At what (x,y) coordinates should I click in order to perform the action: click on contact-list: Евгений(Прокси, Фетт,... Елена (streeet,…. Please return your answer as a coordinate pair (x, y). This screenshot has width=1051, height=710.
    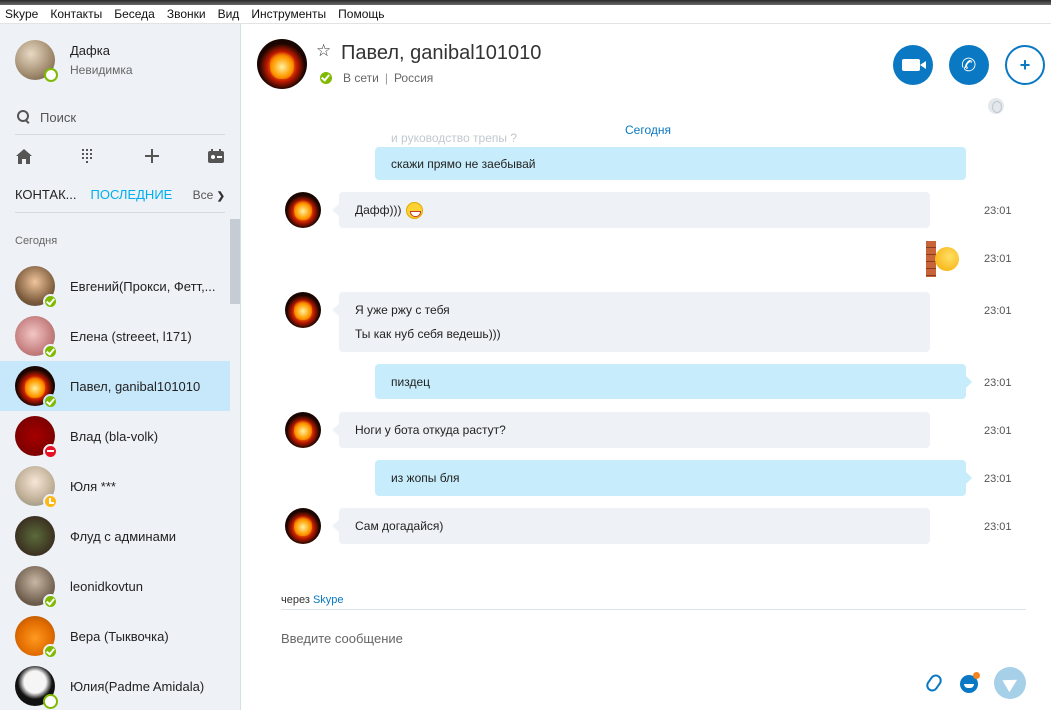
    Looking at the image, I should click on (115, 485).